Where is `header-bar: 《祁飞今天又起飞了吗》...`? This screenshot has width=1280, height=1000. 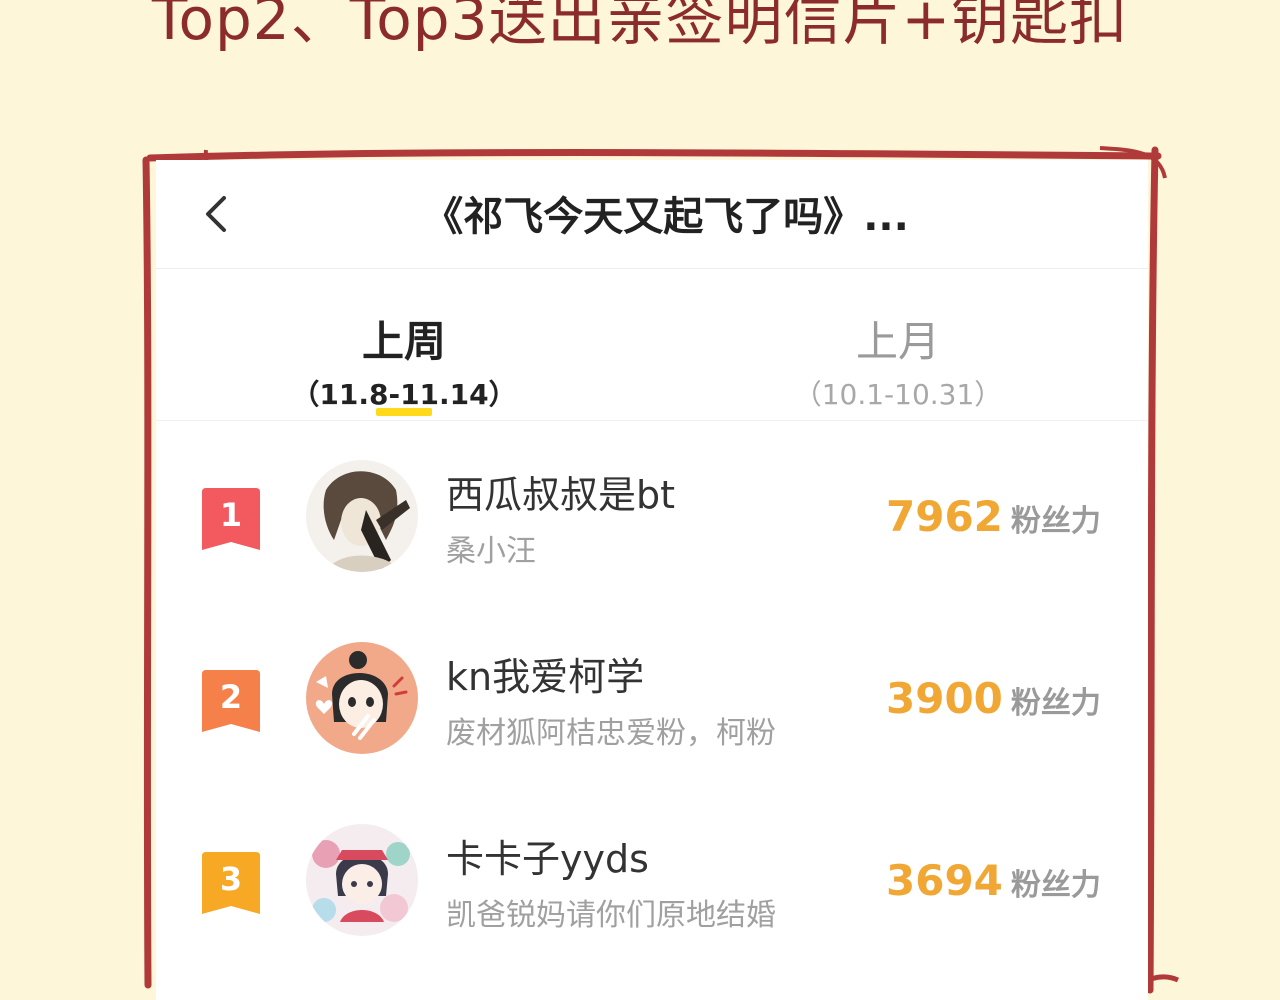 header-bar: 《祁飞今天又起飞了吗》... is located at coordinates (652, 214).